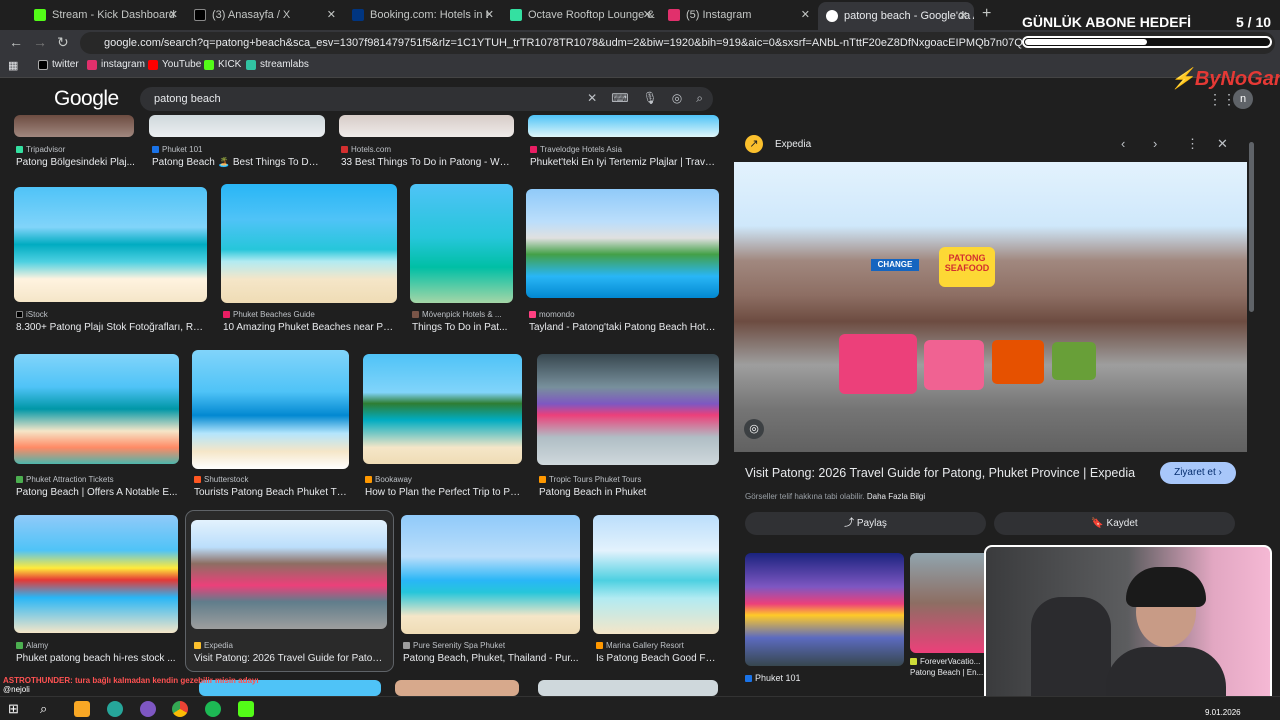 The width and height of the screenshot is (1280, 720). I want to click on chrome-icon, so click(180, 709).